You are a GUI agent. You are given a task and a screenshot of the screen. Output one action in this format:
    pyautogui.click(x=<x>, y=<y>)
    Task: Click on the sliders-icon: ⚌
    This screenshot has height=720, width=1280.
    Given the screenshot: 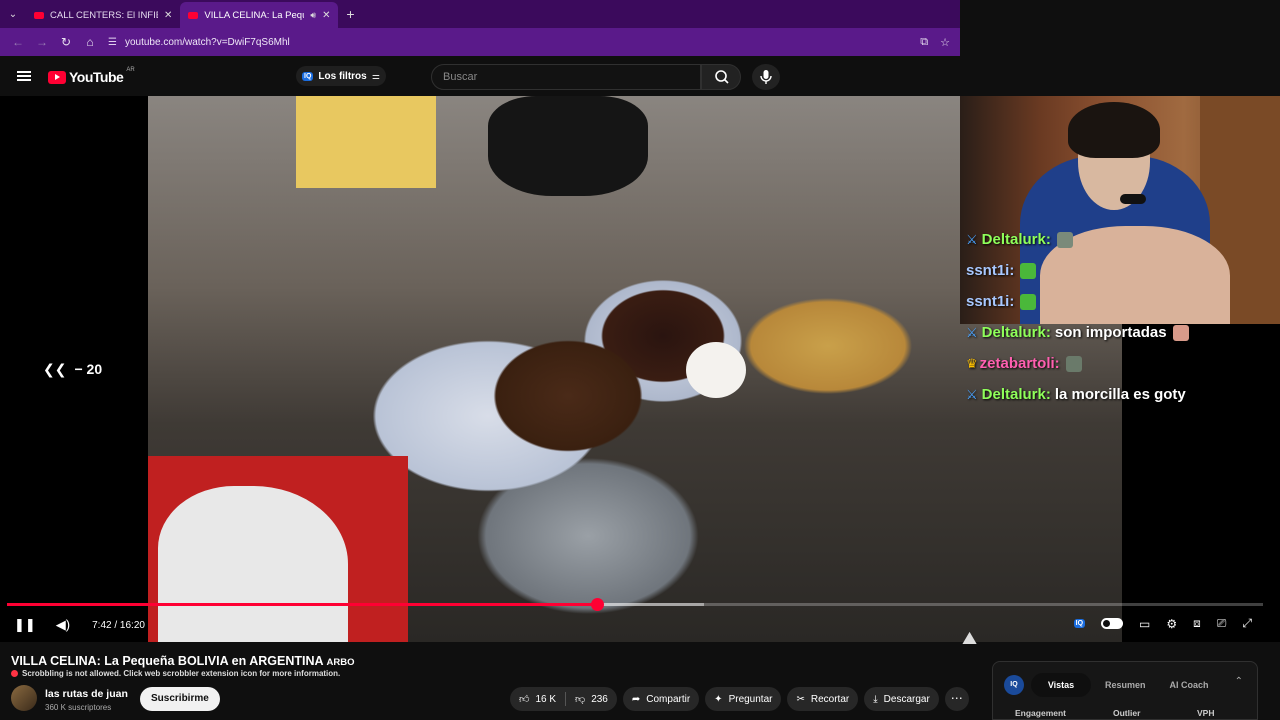 What is the action you would take?
    pyautogui.click(x=375, y=75)
    